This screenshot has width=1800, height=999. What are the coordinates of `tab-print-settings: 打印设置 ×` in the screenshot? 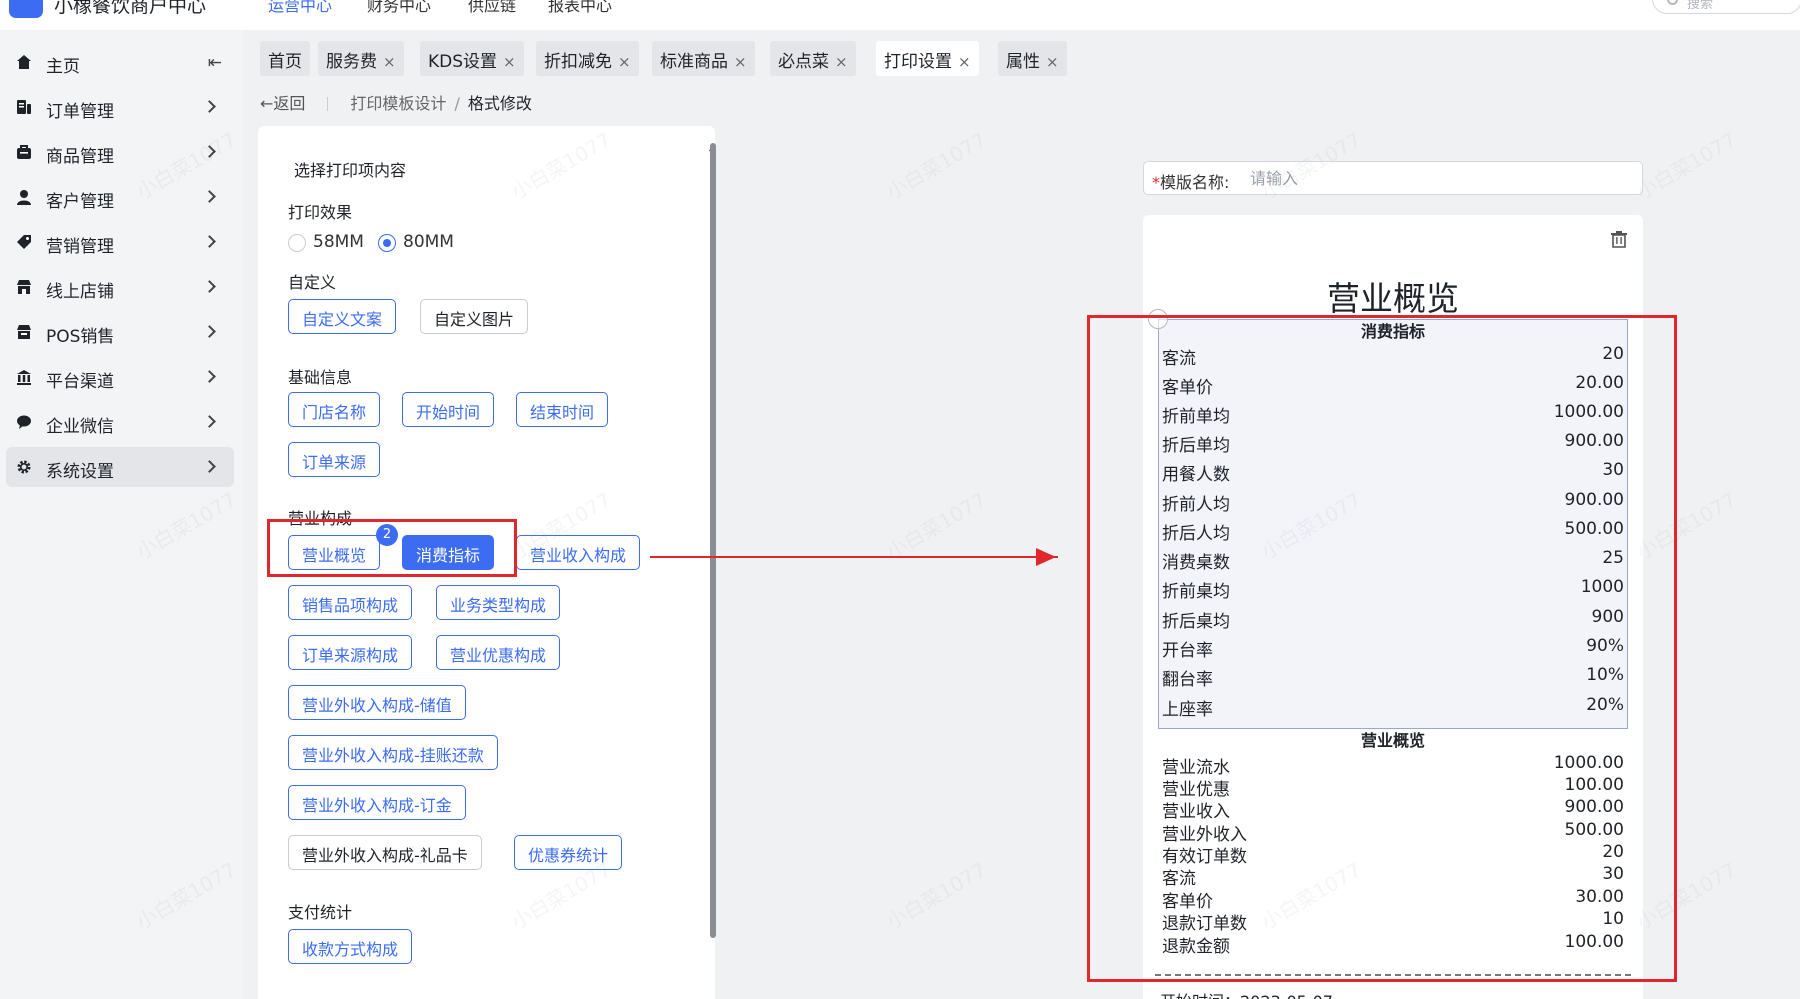 It's located at (927, 58).